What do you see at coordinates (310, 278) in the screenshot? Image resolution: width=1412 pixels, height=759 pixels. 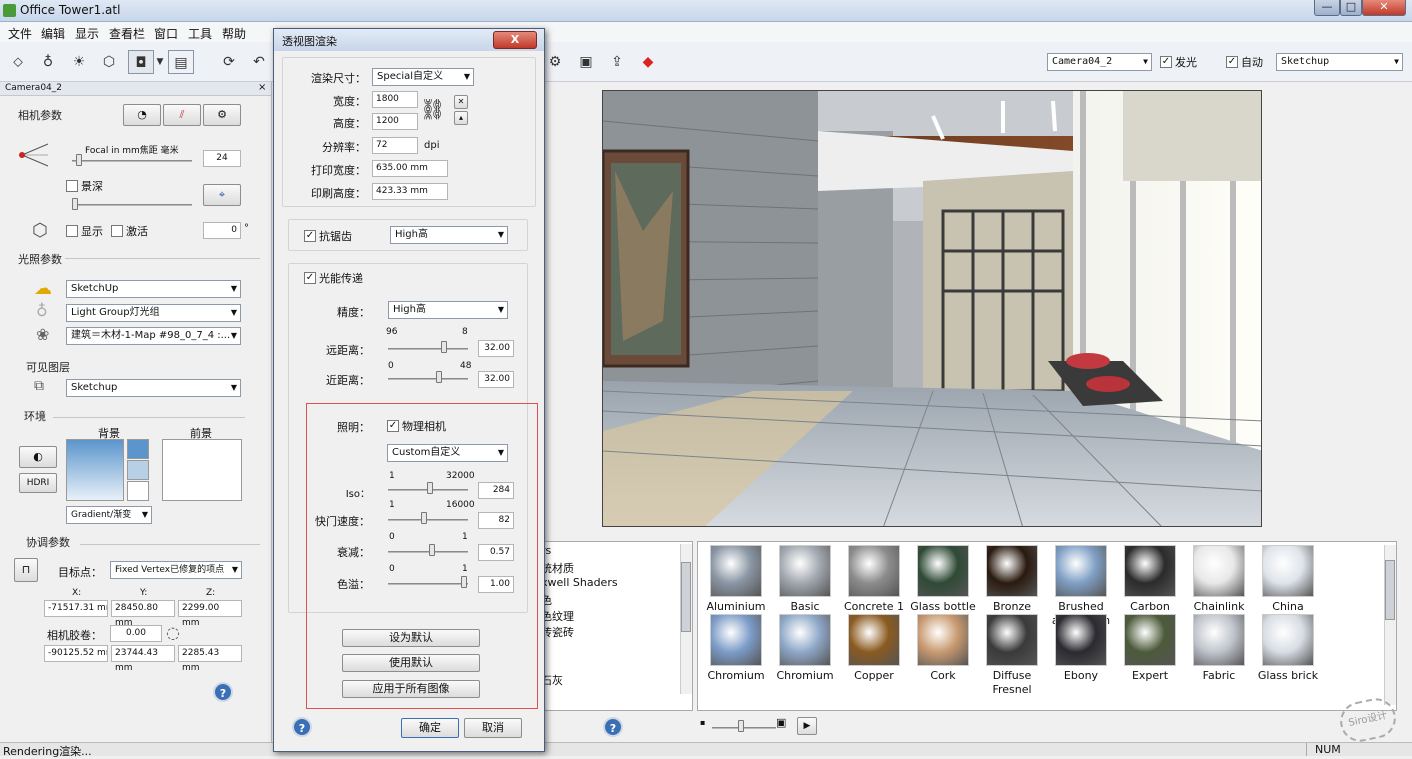 I see `radiosity-checkbox: ✓` at bounding box center [310, 278].